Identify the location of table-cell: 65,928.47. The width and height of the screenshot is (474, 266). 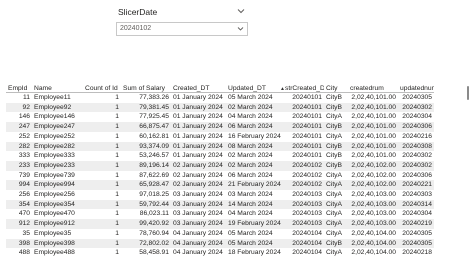
(146, 185).